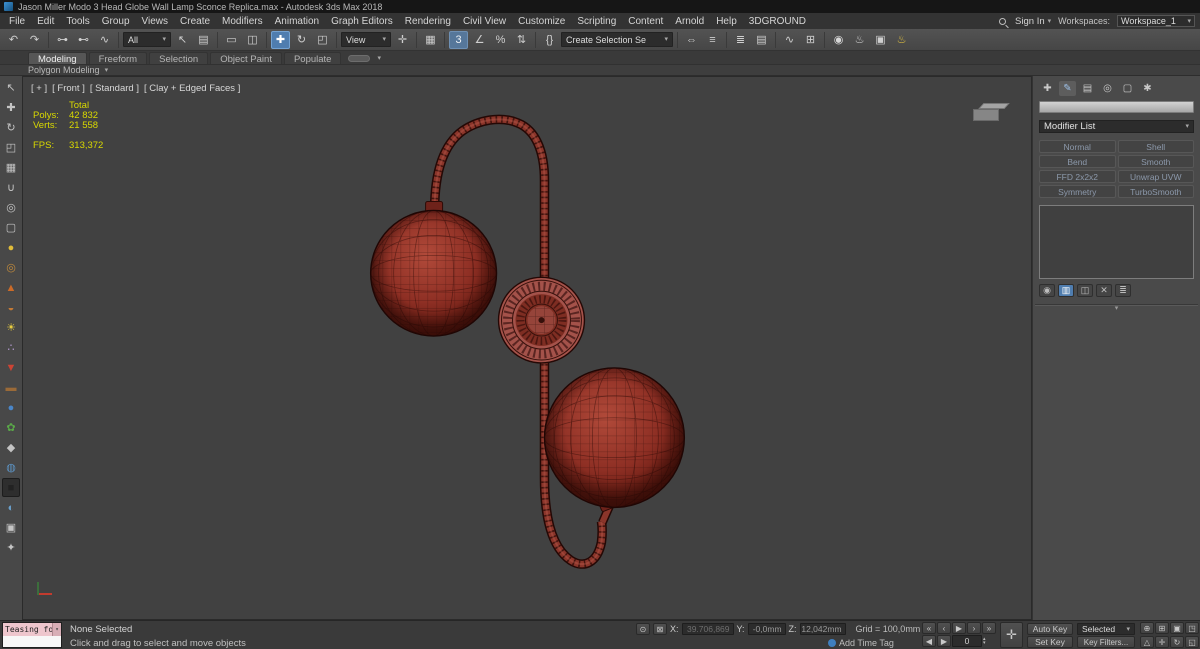 The image size is (1200, 649). Describe the element at coordinates (242, 21) in the screenshot. I see `menu-modifiers: Modifiers` at that location.